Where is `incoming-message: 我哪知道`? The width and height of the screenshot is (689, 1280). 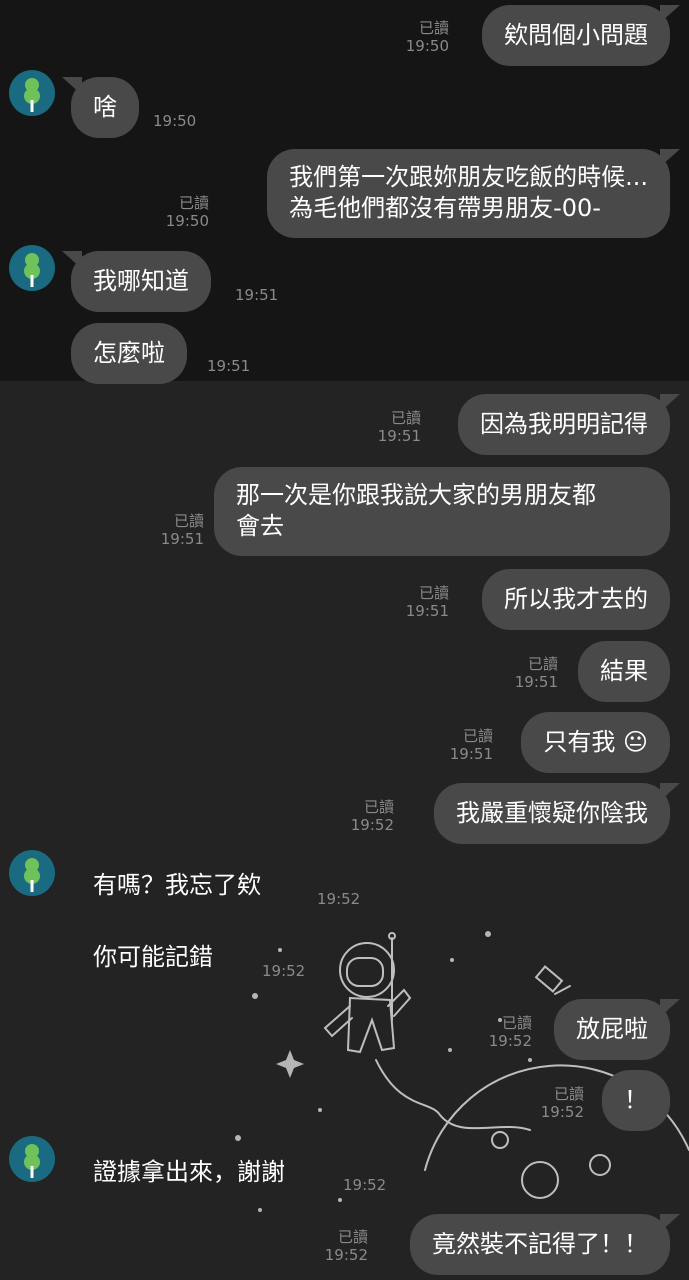
incoming-message: 我哪知道 is located at coordinates (141, 281).